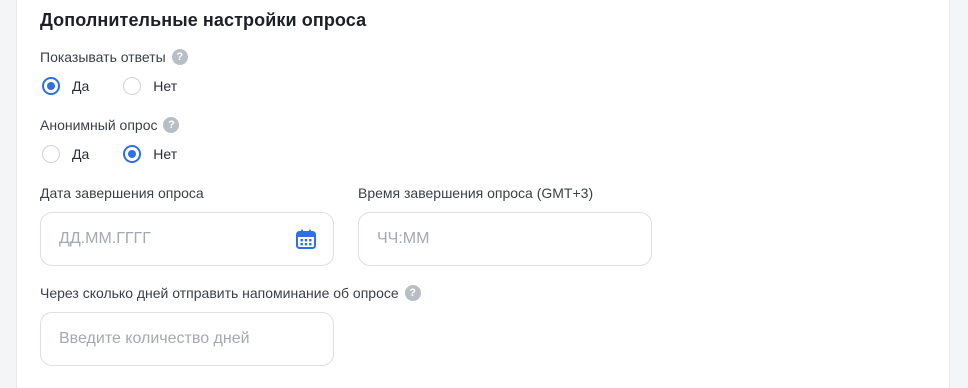 Image resolution: width=968 pixels, height=388 pixels. I want to click on calendar-icon, so click(306, 239).